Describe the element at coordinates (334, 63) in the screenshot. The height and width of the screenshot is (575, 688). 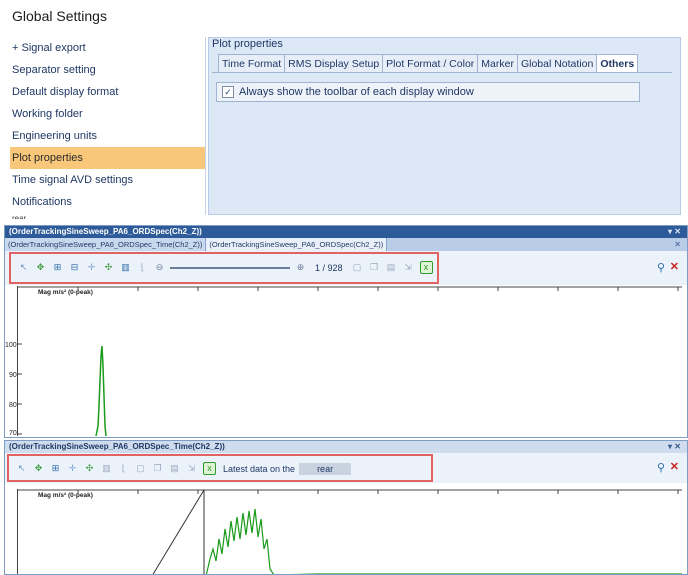
I see `tab-rms-display-setup: RMS Display Setup` at that location.